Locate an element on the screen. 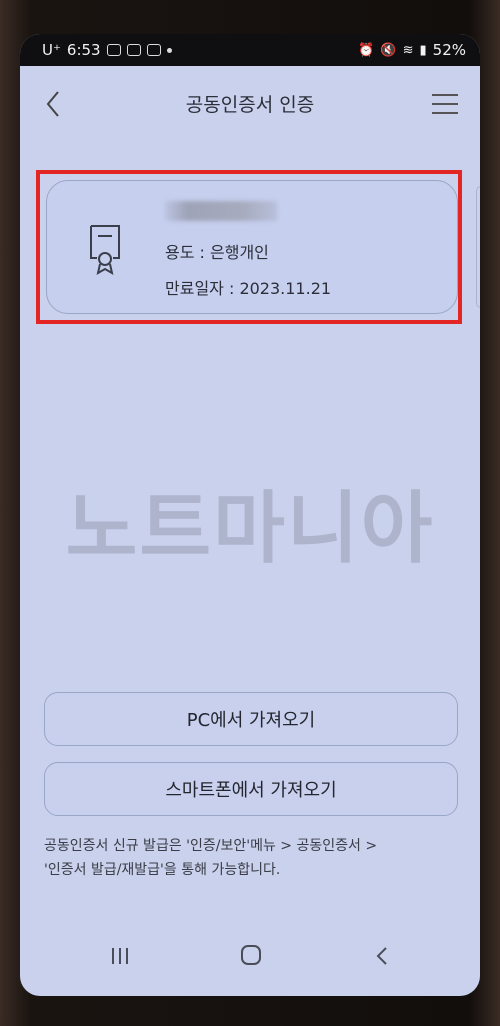  certificate-card: 용도 : 은행개인 만료일자 : 2023.11.21 is located at coordinates (252, 247).